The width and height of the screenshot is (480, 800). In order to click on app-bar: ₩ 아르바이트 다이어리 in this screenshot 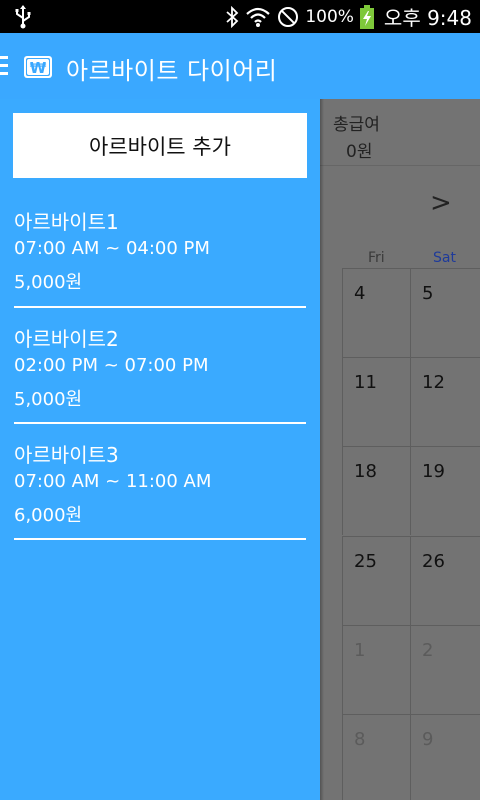, I will do `click(240, 66)`.